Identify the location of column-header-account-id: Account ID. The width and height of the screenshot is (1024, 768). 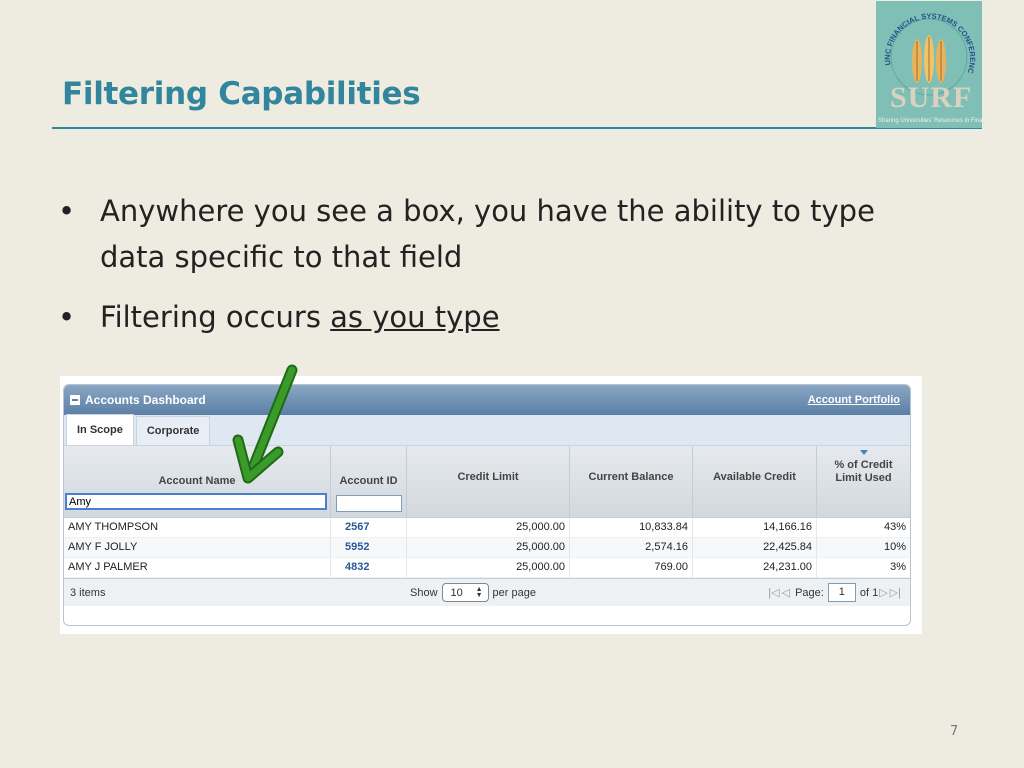
(369, 481).